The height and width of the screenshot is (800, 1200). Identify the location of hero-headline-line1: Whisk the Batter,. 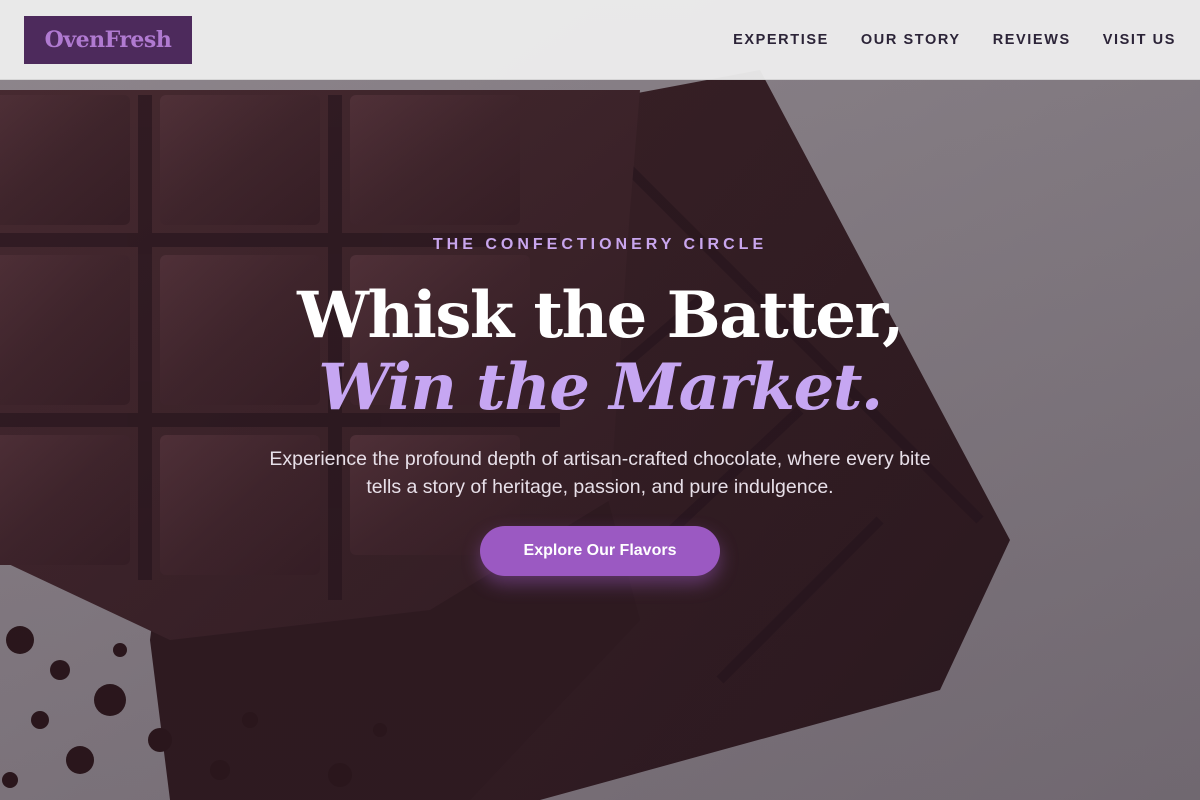
(600, 315).